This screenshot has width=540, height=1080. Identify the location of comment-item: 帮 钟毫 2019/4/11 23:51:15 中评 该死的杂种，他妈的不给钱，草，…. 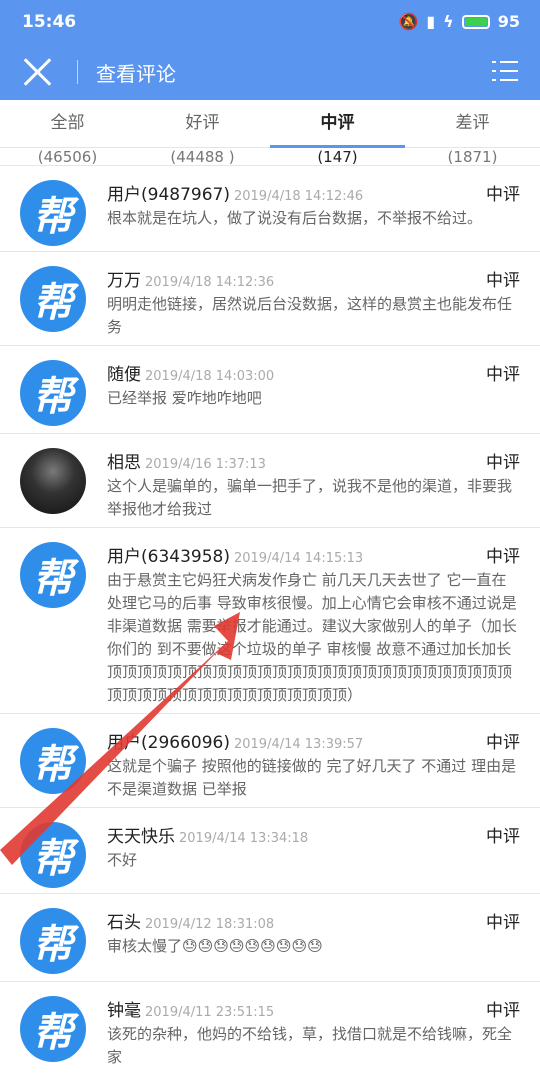
(270, 1030).